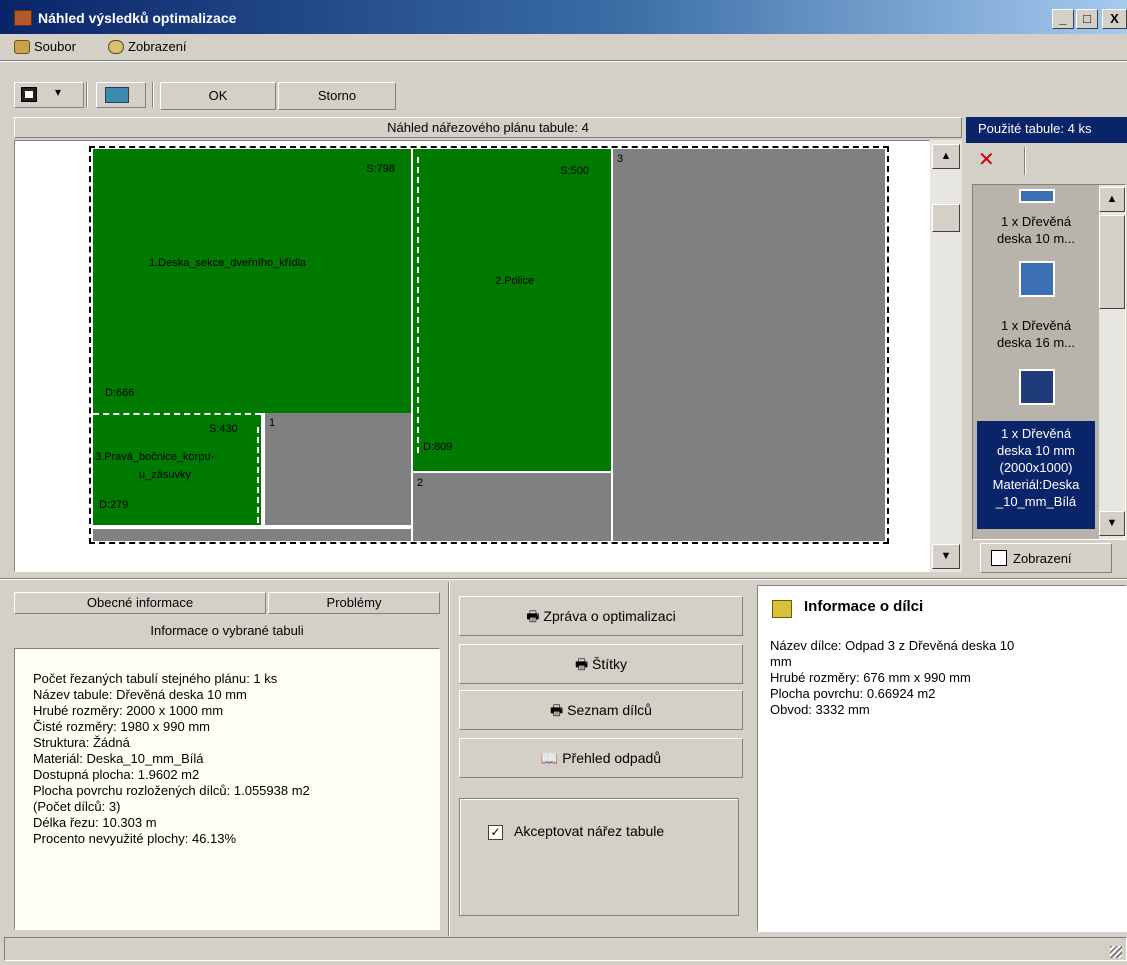 This screenshot has height=965, width=1127. Describe the element at coordinates (77, 806) in the screenshot. I see `info-line: (Počet dílců: 3)` at that location.